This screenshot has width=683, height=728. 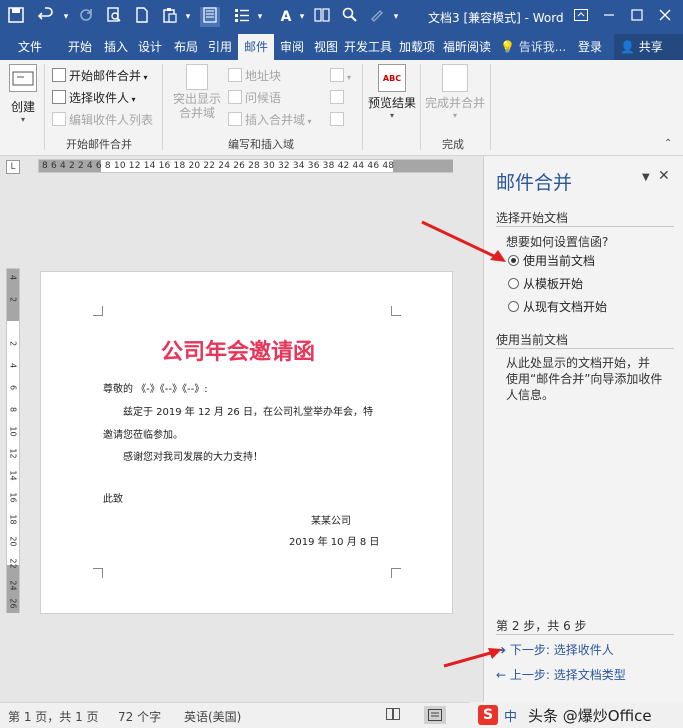 I want to click on columns-icon, so click(x=322, y=17).